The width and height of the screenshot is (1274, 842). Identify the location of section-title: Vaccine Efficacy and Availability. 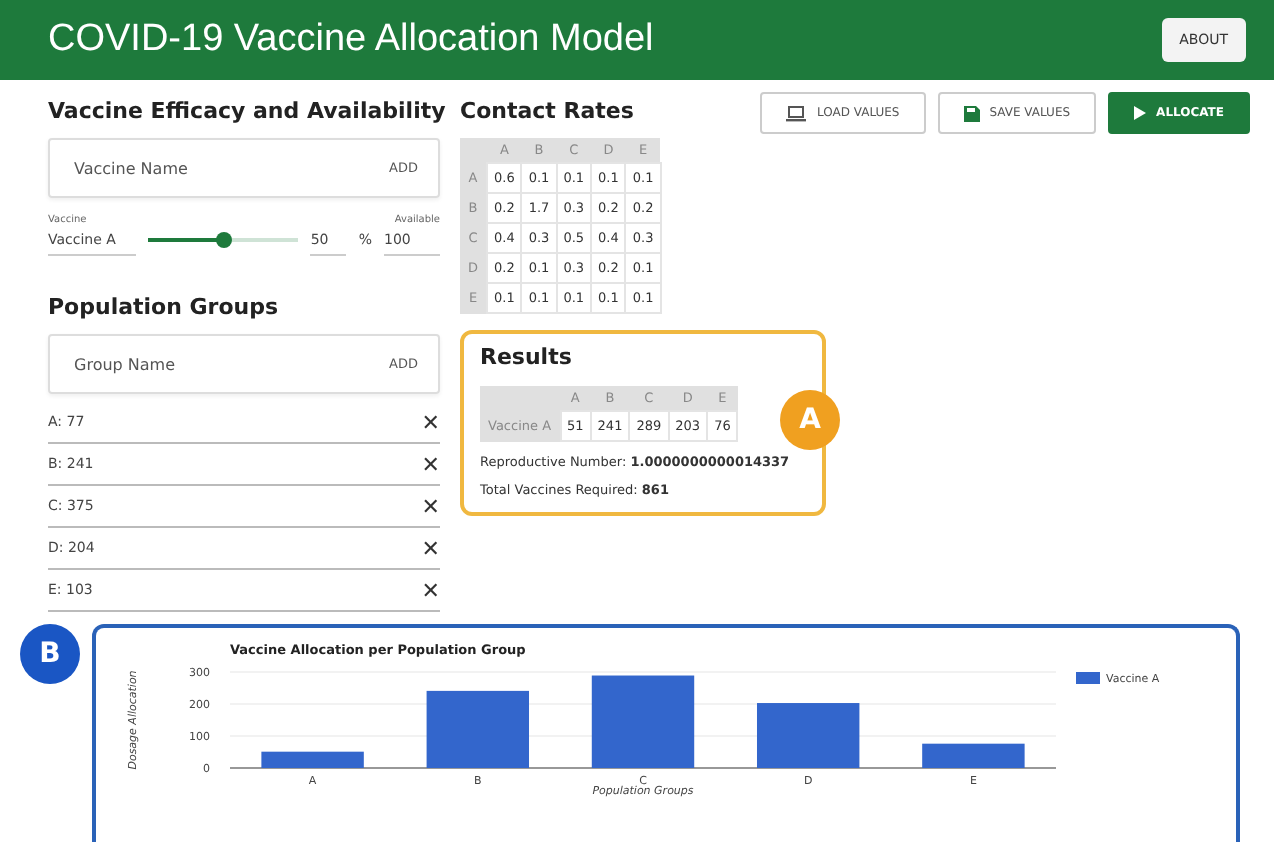
(247, 111).